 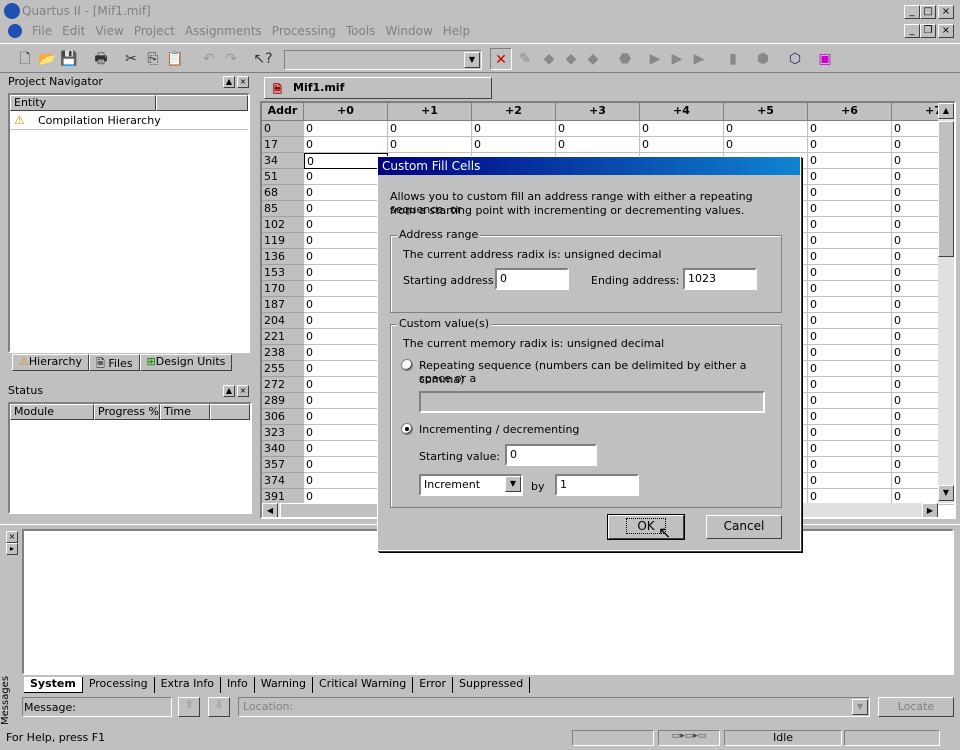 I want to click on menu-assignments: Assignments, so click(x=223, y=31).